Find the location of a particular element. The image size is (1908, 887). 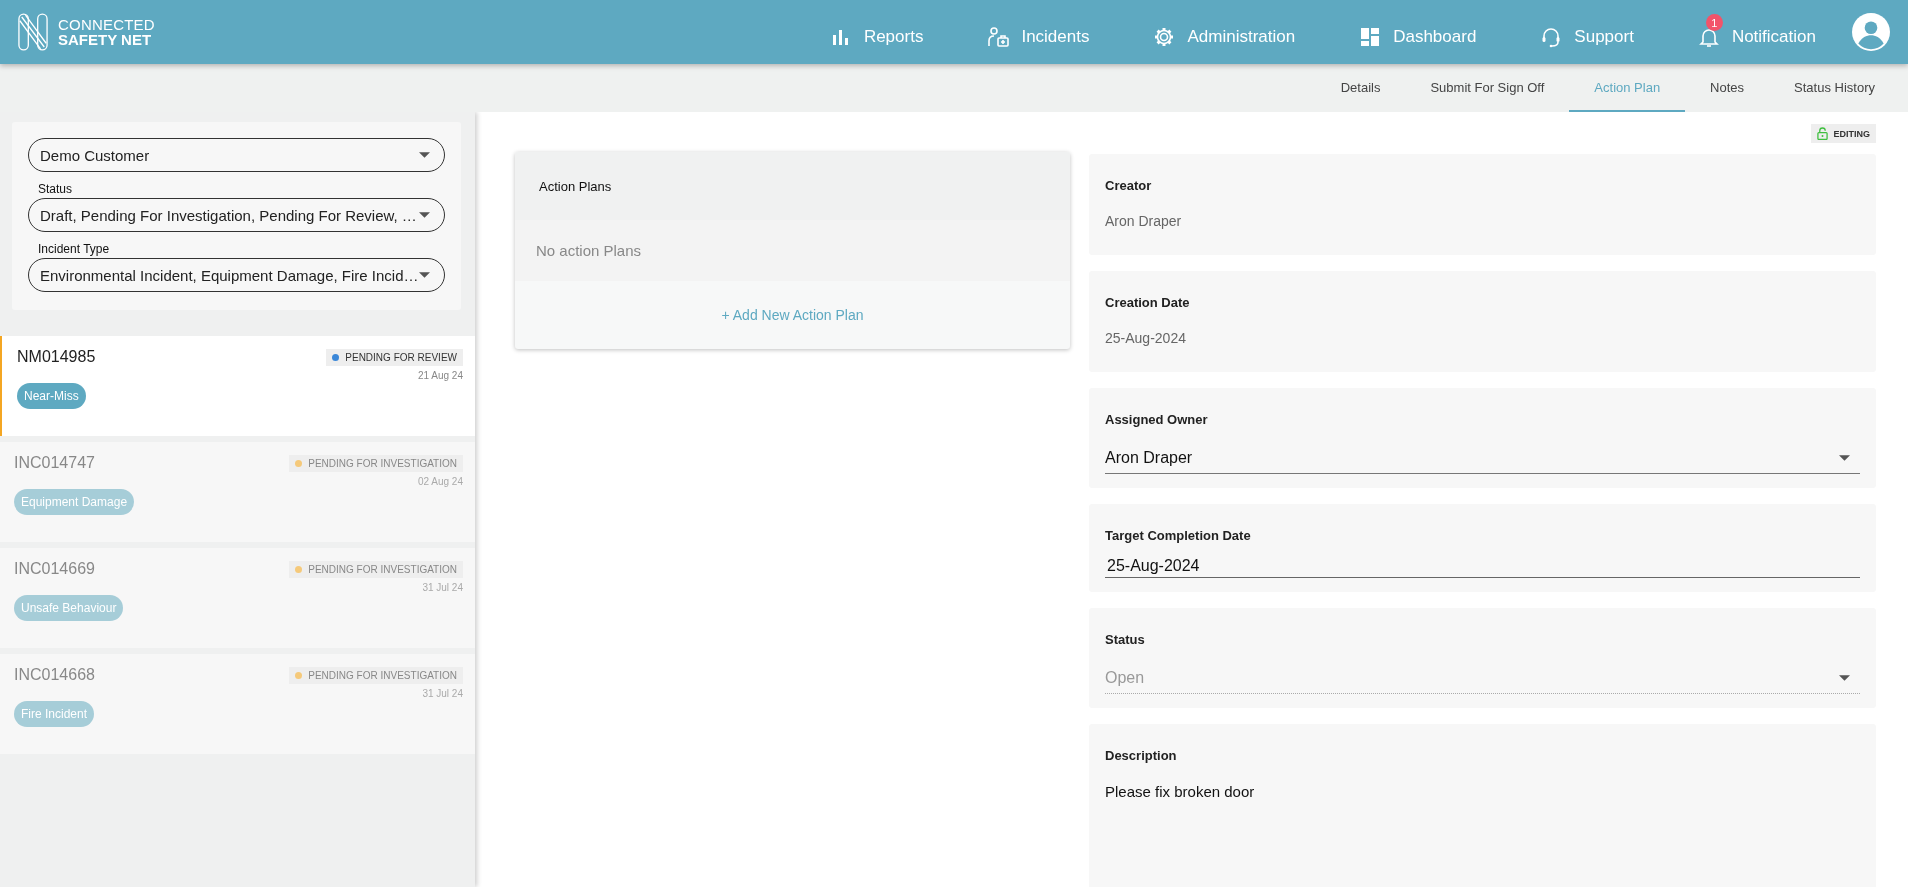

headset-icon is located at coordinates (1551, 37).